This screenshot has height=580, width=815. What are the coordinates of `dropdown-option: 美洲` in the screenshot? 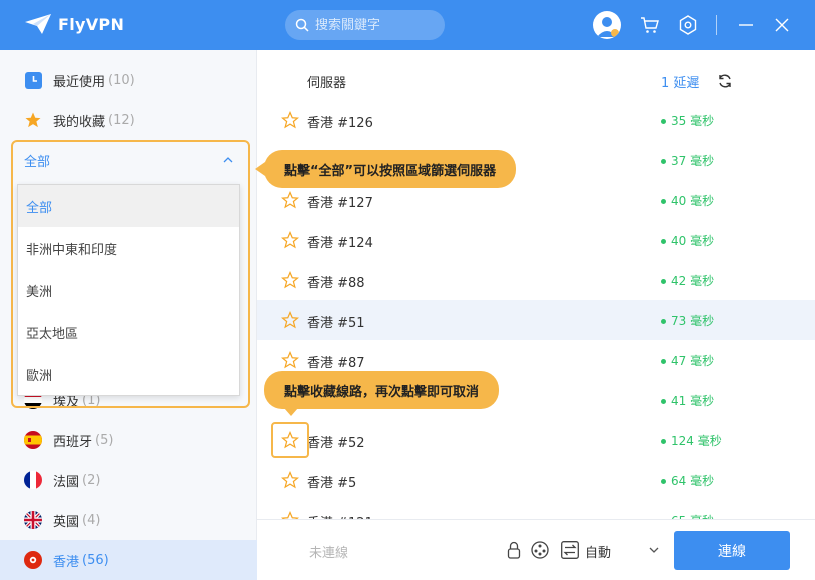 It's located at (128, 290).